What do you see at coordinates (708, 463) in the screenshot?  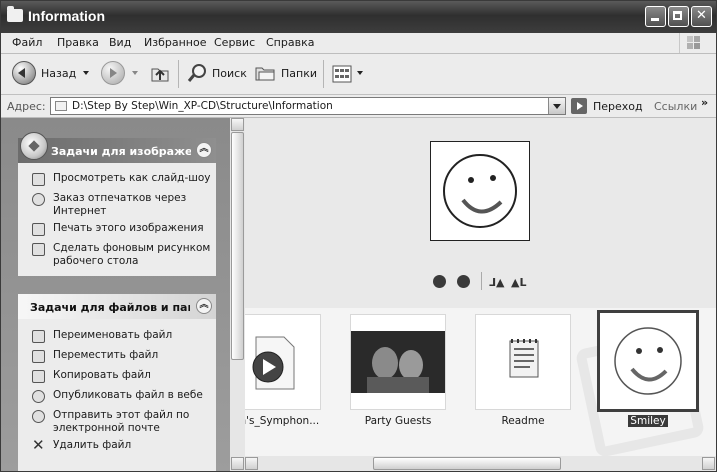 I see `scroll-right-icon` at bounding box center [708, 463].